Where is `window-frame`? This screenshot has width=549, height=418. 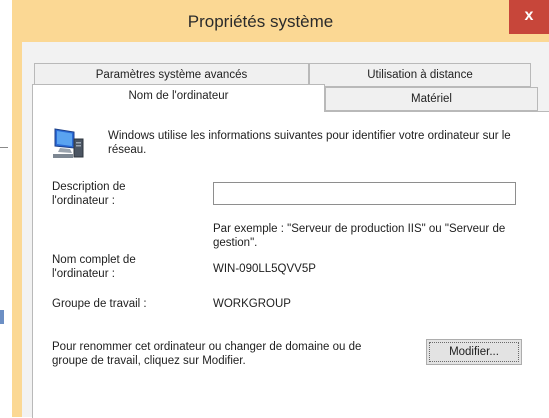 window-frame is located at coordinates (17, 229).